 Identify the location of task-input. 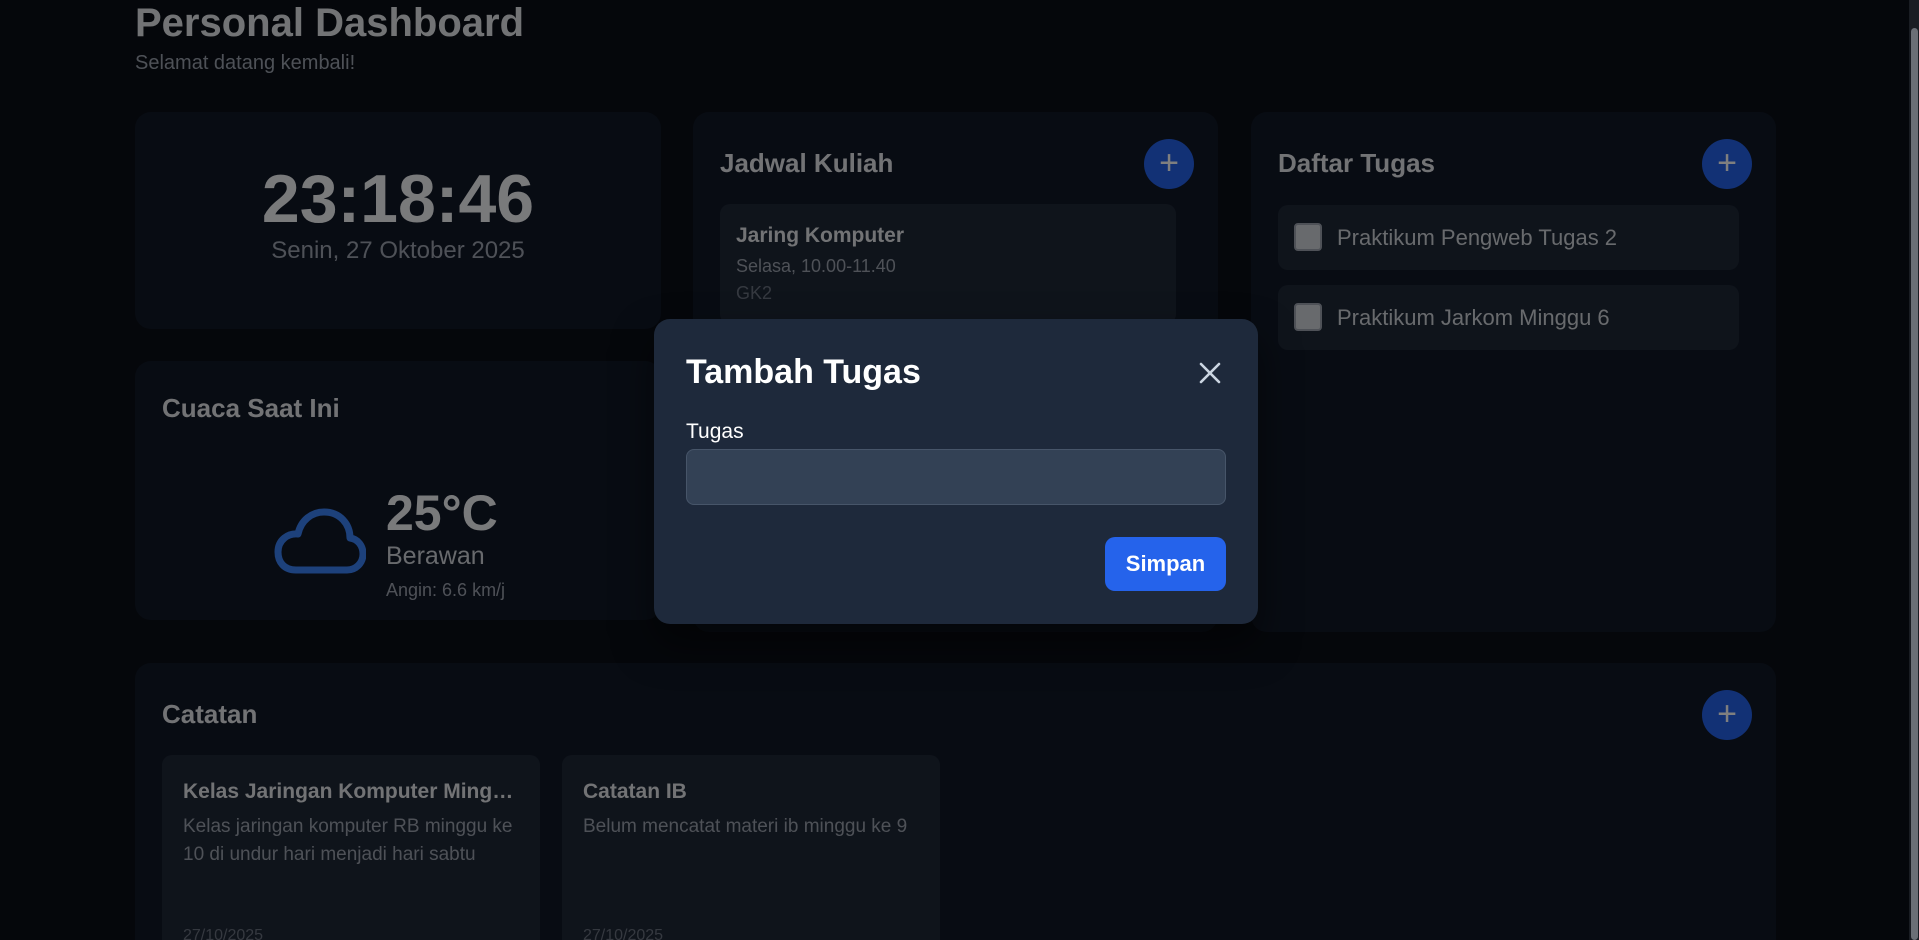
(956, 477).